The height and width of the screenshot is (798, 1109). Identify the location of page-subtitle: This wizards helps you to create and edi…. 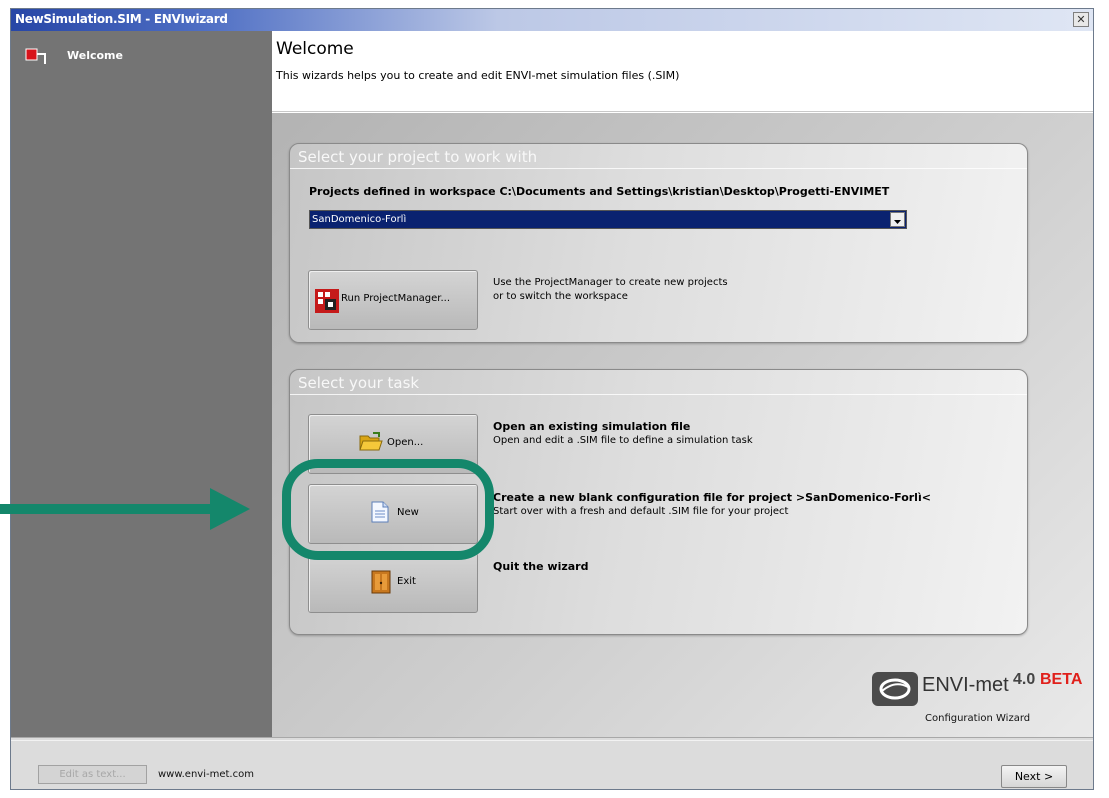
(478, 75).